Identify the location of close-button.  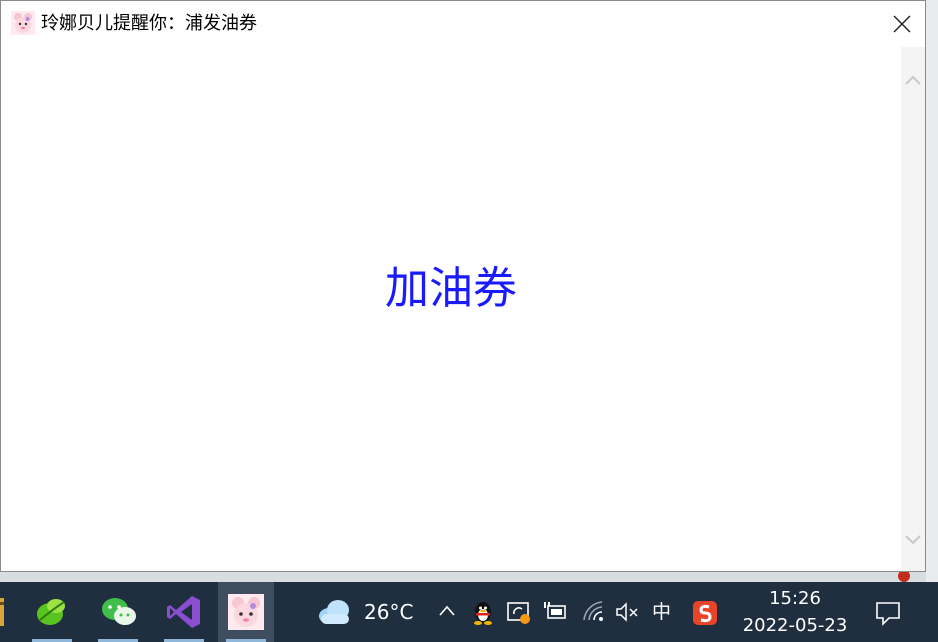
(902, 24).